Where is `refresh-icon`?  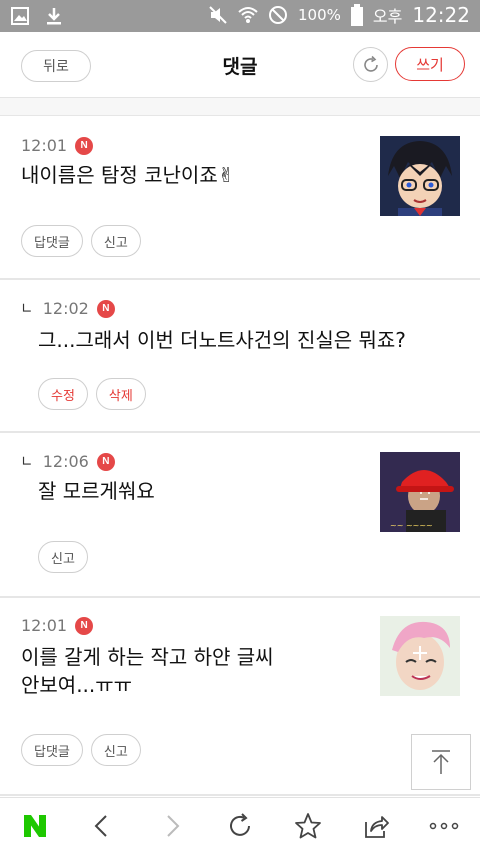 refresh-icon is located at coordinates (370, 63).